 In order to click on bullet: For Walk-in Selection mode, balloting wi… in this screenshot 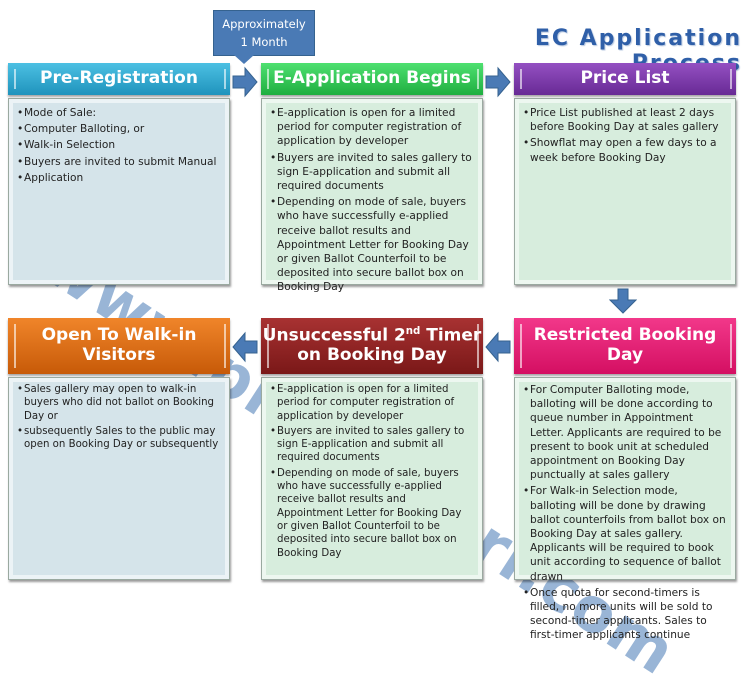, I will do `click(625, 533)`.